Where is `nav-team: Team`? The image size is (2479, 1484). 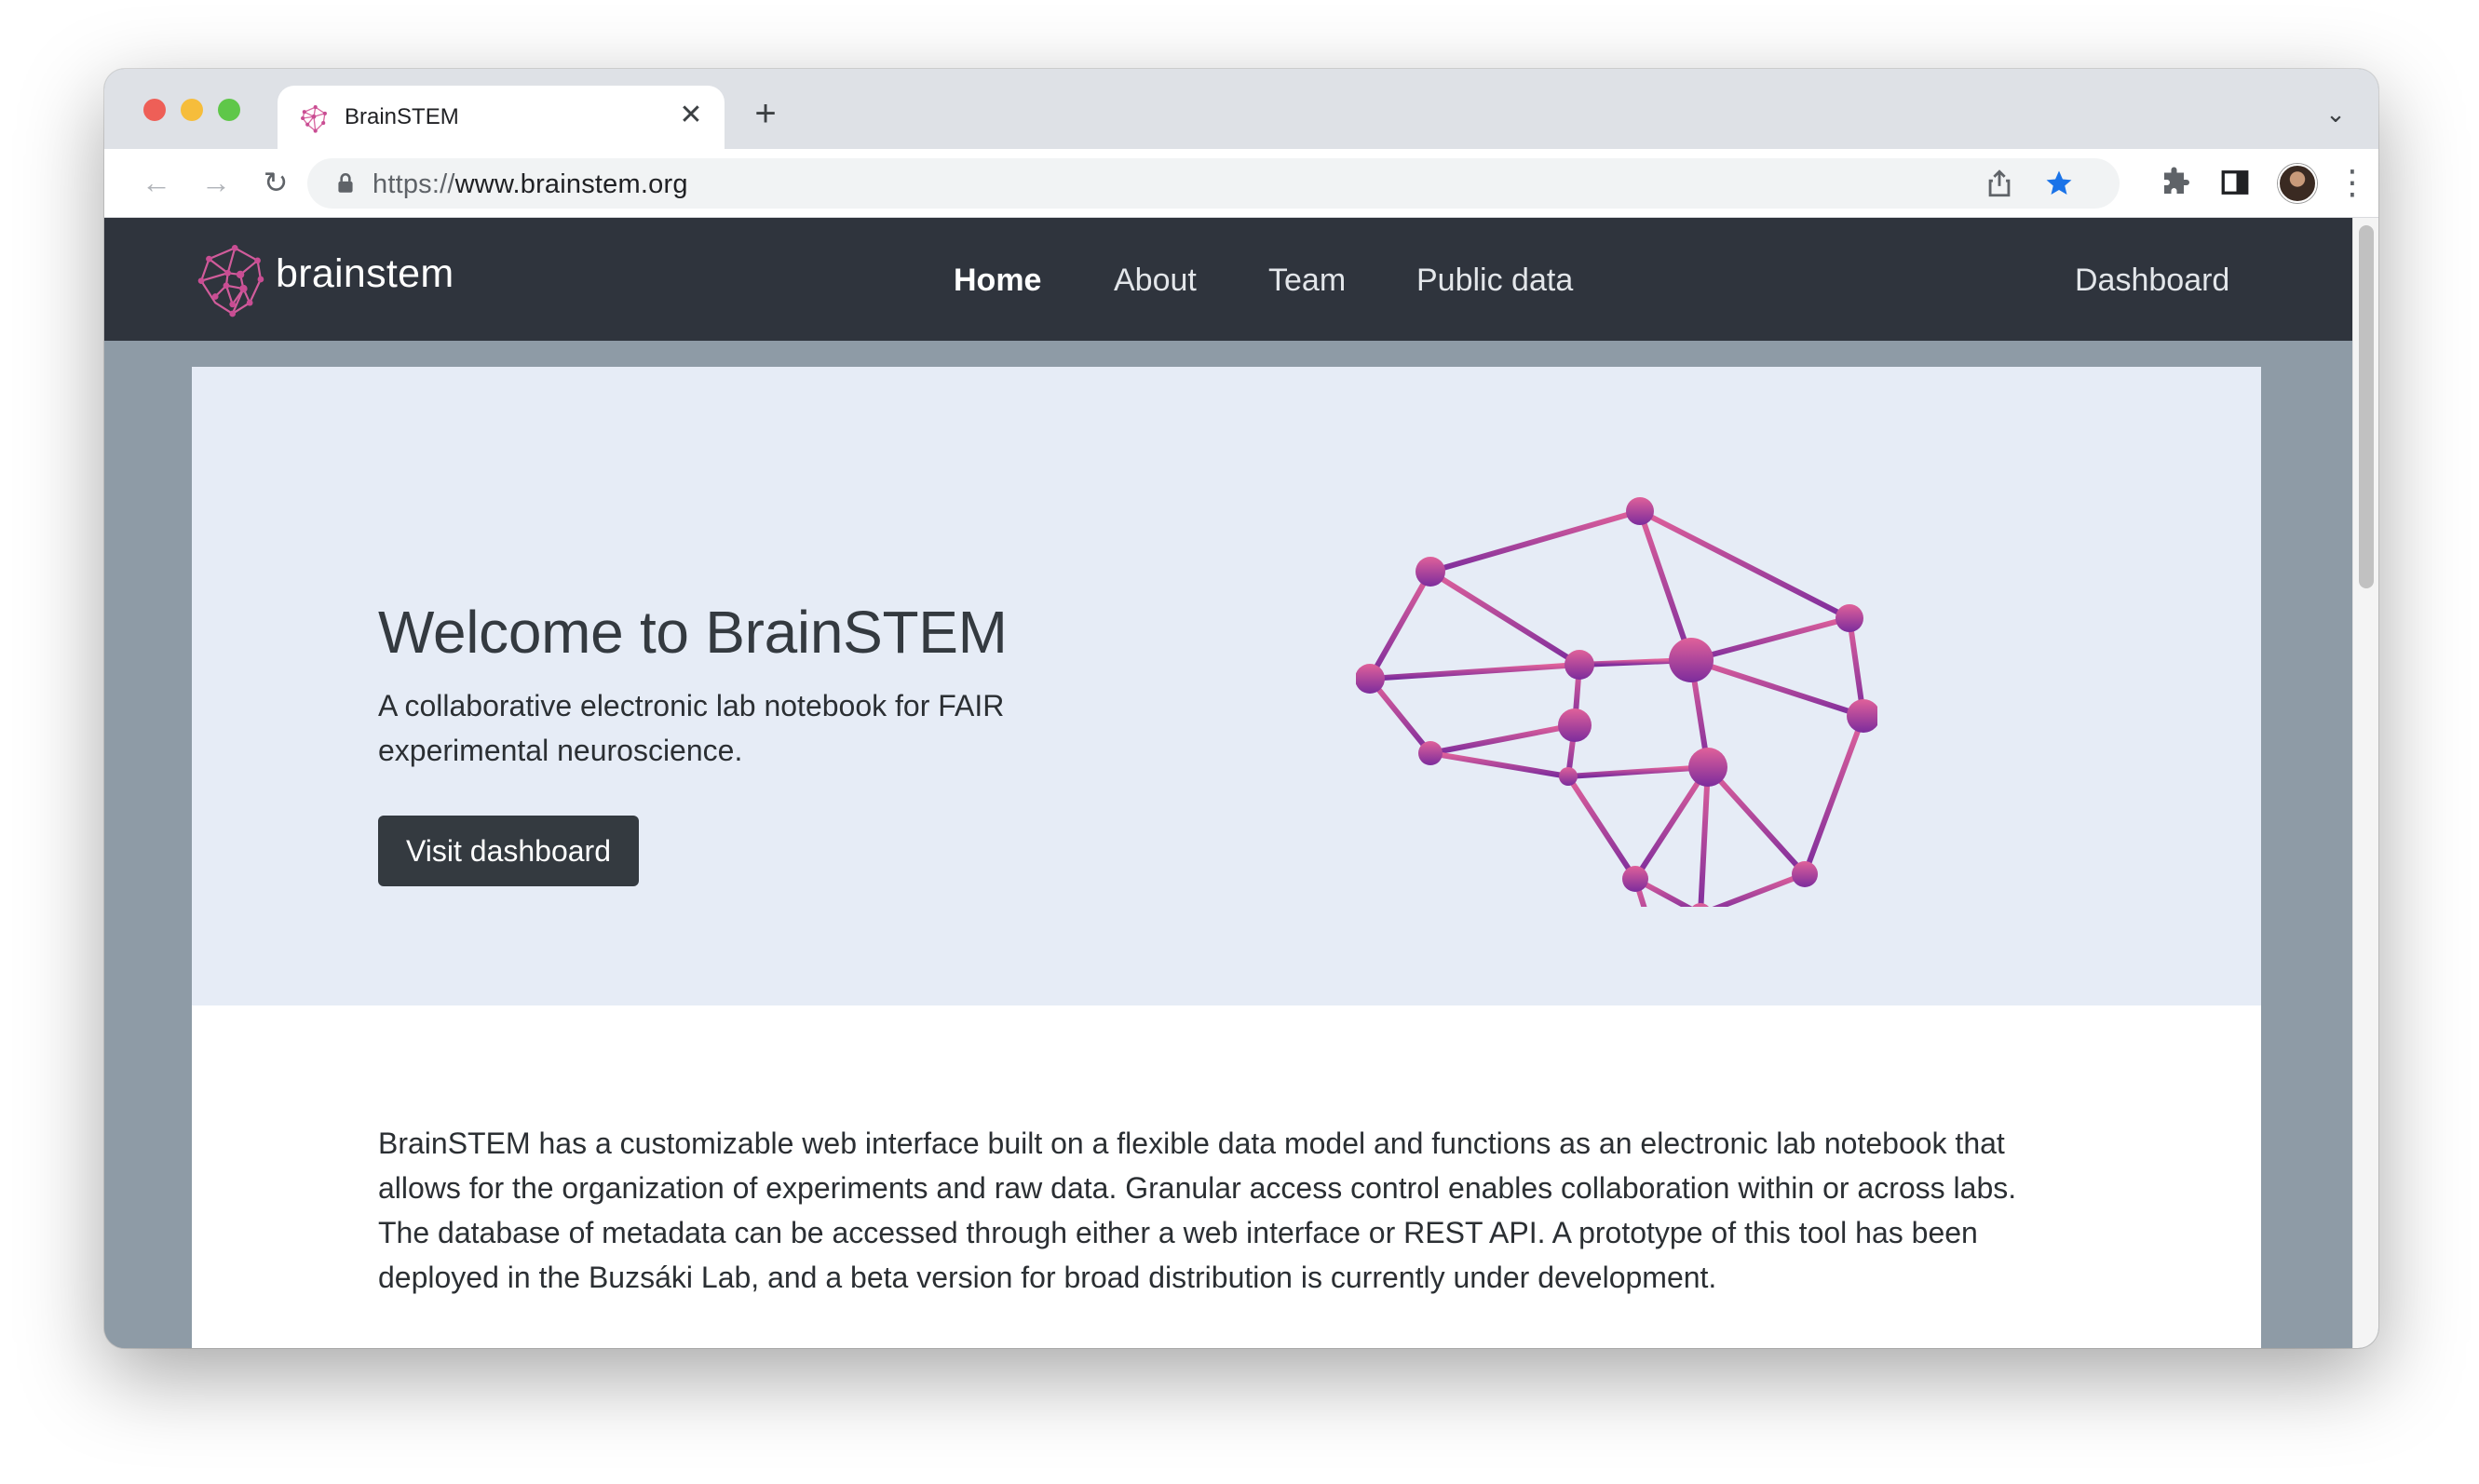 nav-team: Team is located at coordinates (1307, 281).